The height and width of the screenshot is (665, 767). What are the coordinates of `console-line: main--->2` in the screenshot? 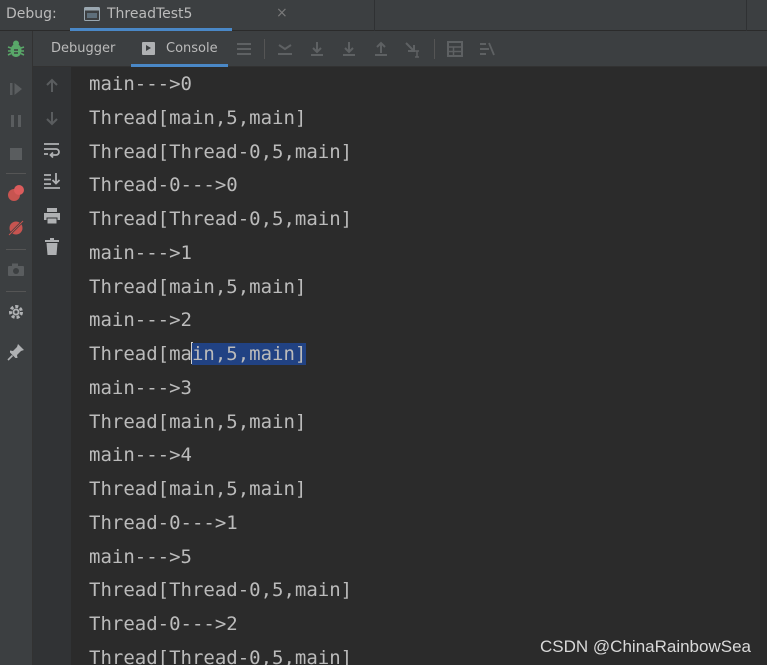 It's located at (140, 320).